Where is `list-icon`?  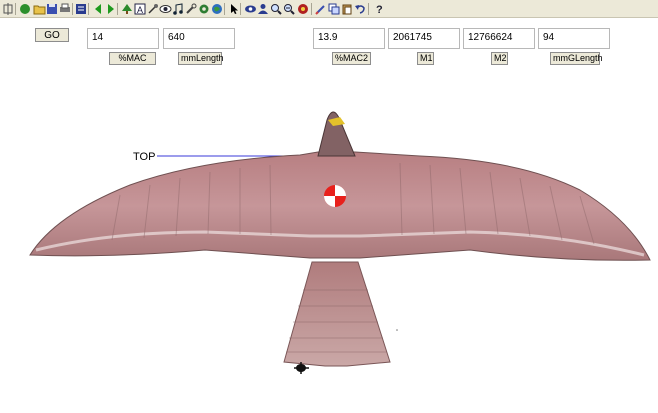
list-icon is located at coordinates (81, 9).